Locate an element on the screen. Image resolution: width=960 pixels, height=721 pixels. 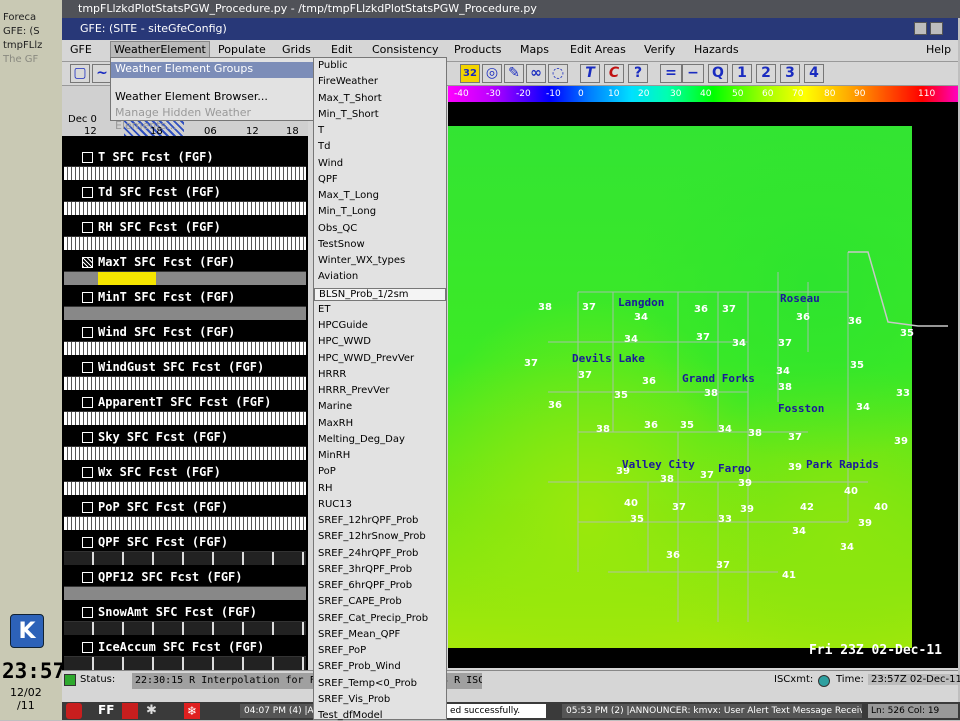
element-row: RH SFC Fcst (FGF) is located at coordinates (185, 235).